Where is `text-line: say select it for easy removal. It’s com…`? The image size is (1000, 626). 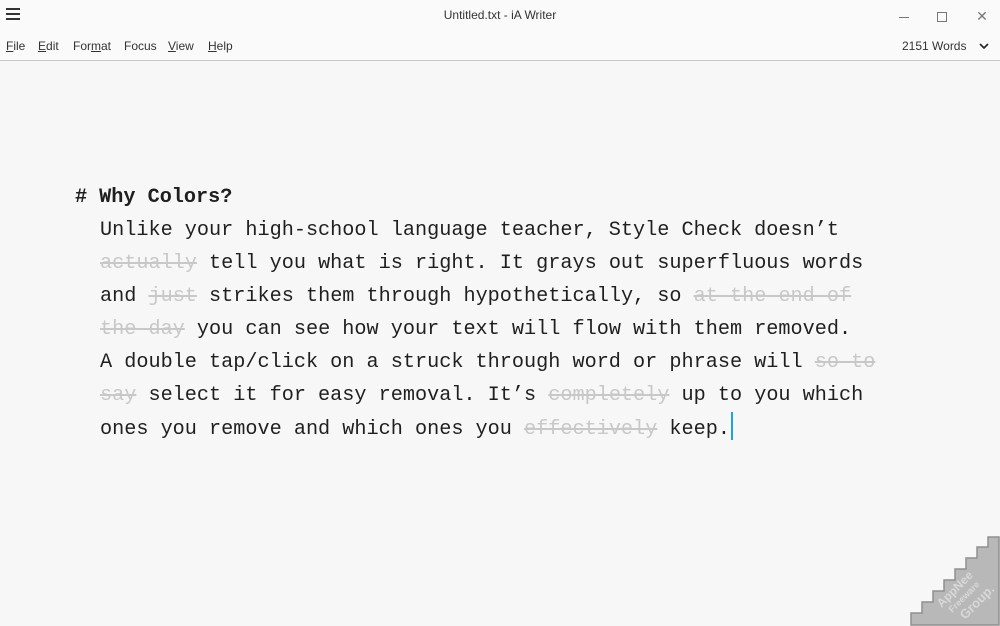 text-line: say select it for easy removal. It’s com… is located at coordinates (510, 395).